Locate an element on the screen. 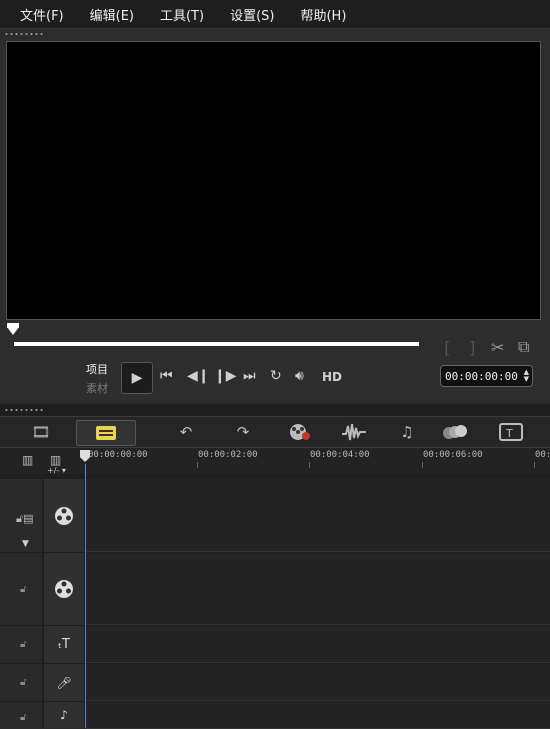 The width and height of the screenshot is (550, 729). video-track-row is located at coordinates (318, 515).